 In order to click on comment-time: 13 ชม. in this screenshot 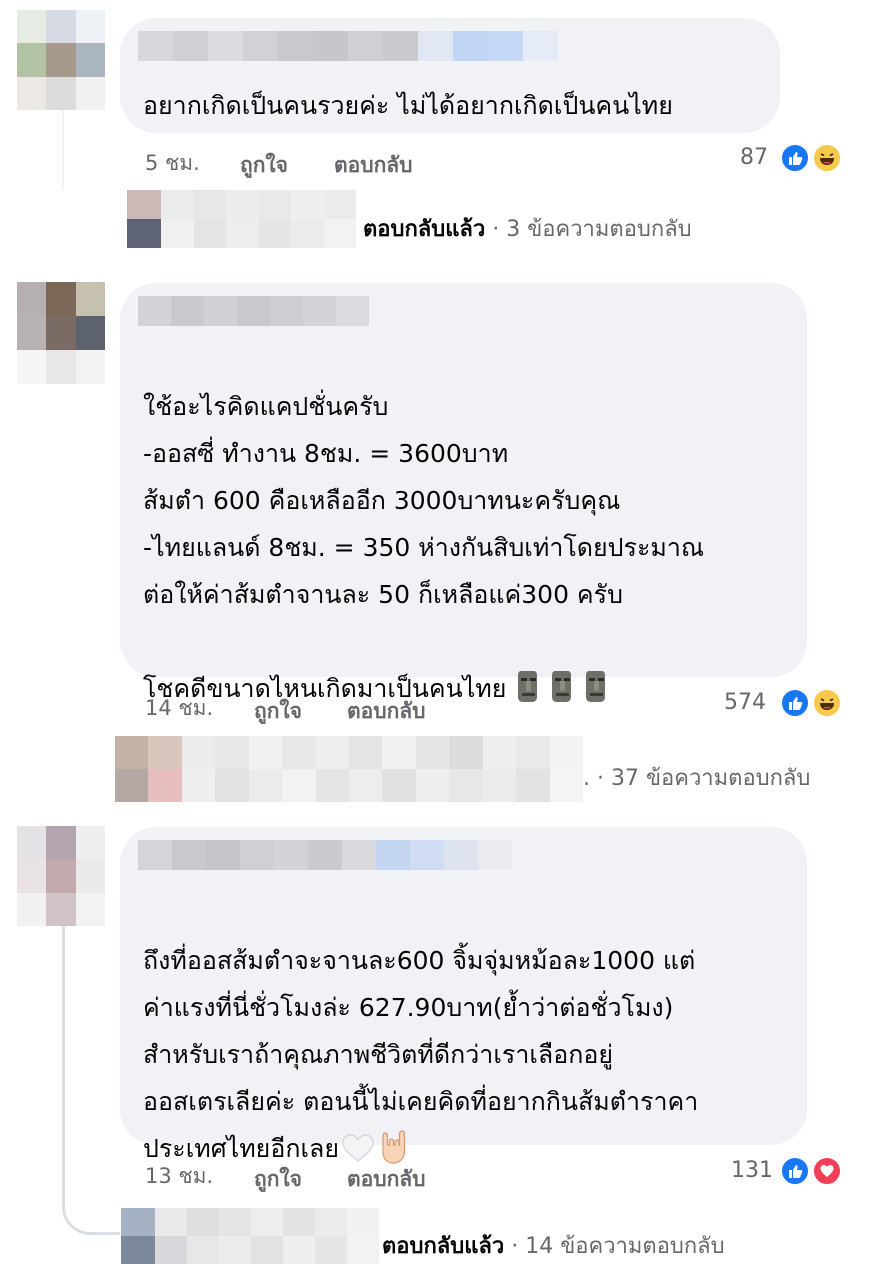, I will do `click(179, 1176)`.